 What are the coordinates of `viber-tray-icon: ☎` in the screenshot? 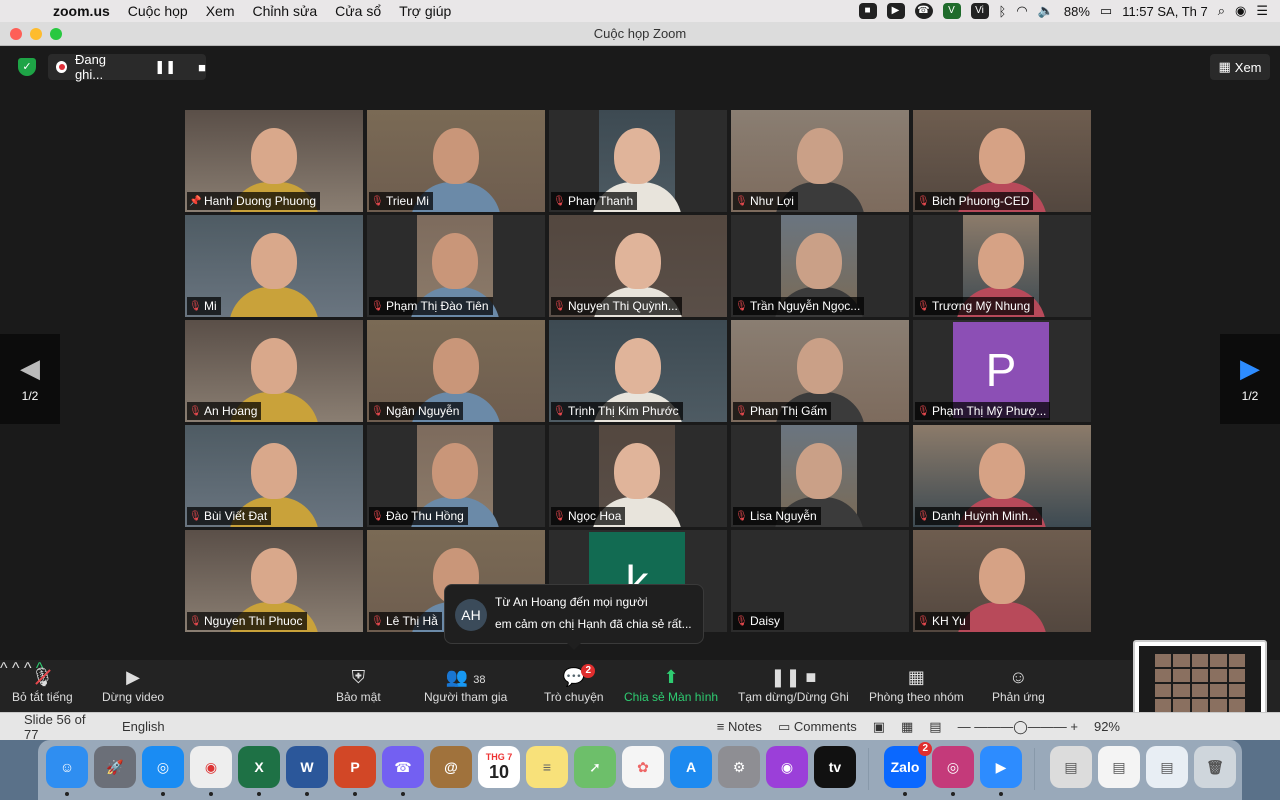 It's located at (923, 11).